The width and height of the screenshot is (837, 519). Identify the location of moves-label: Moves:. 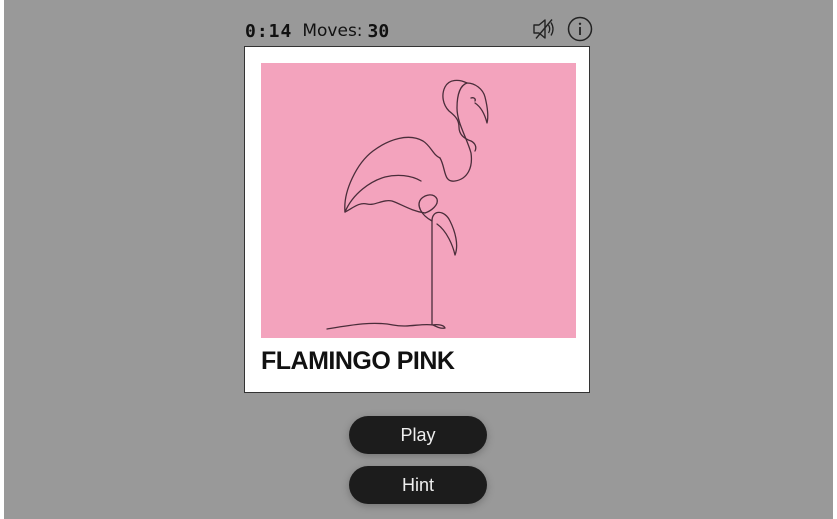
(332, 31).